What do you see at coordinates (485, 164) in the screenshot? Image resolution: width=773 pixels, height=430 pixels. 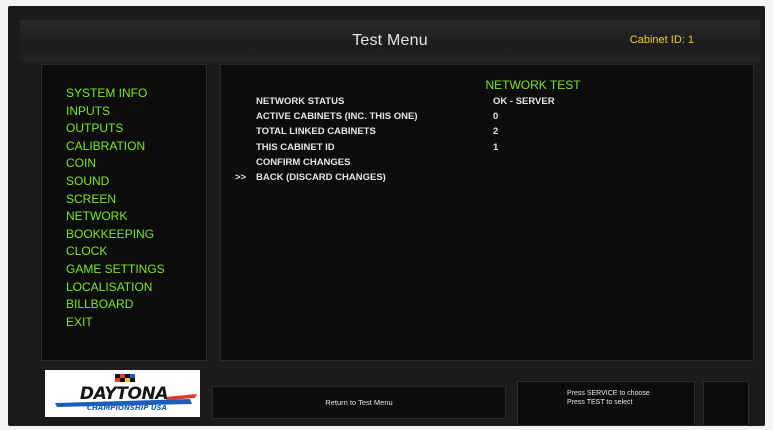 I see `row-confirm-changes: CONFIRM CHANGES` at bounding box center [485, 164].